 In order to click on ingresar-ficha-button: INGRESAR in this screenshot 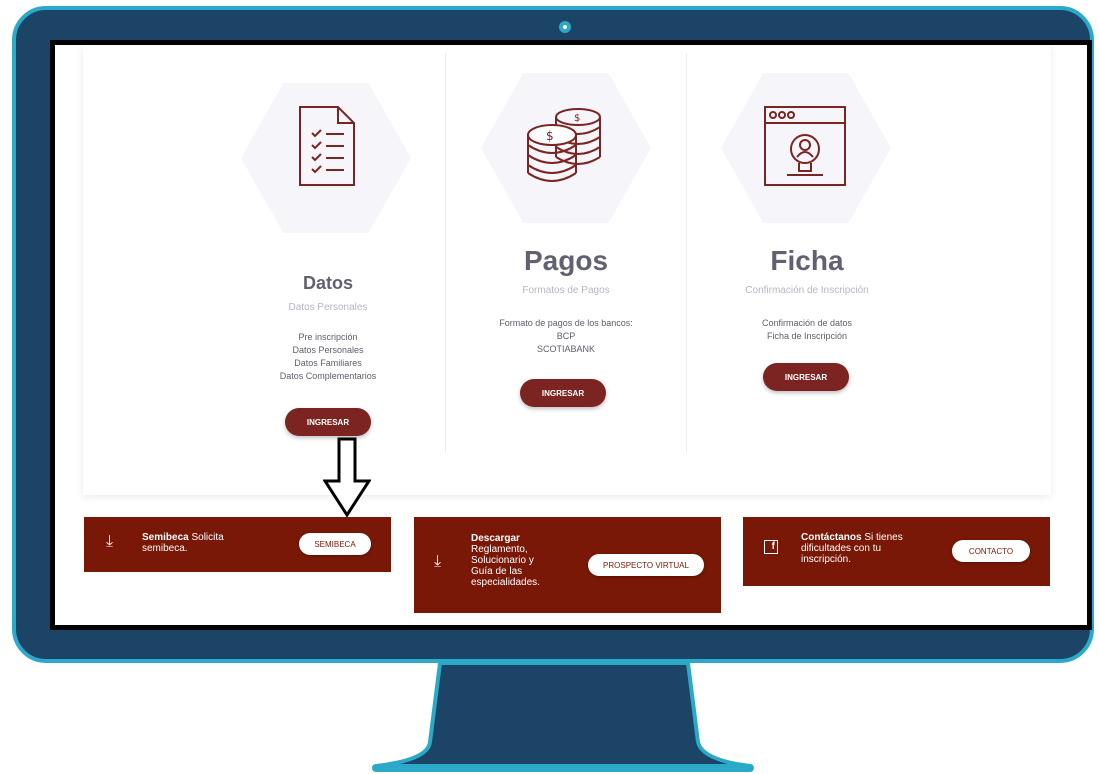, I will do `click(806, 377)`.